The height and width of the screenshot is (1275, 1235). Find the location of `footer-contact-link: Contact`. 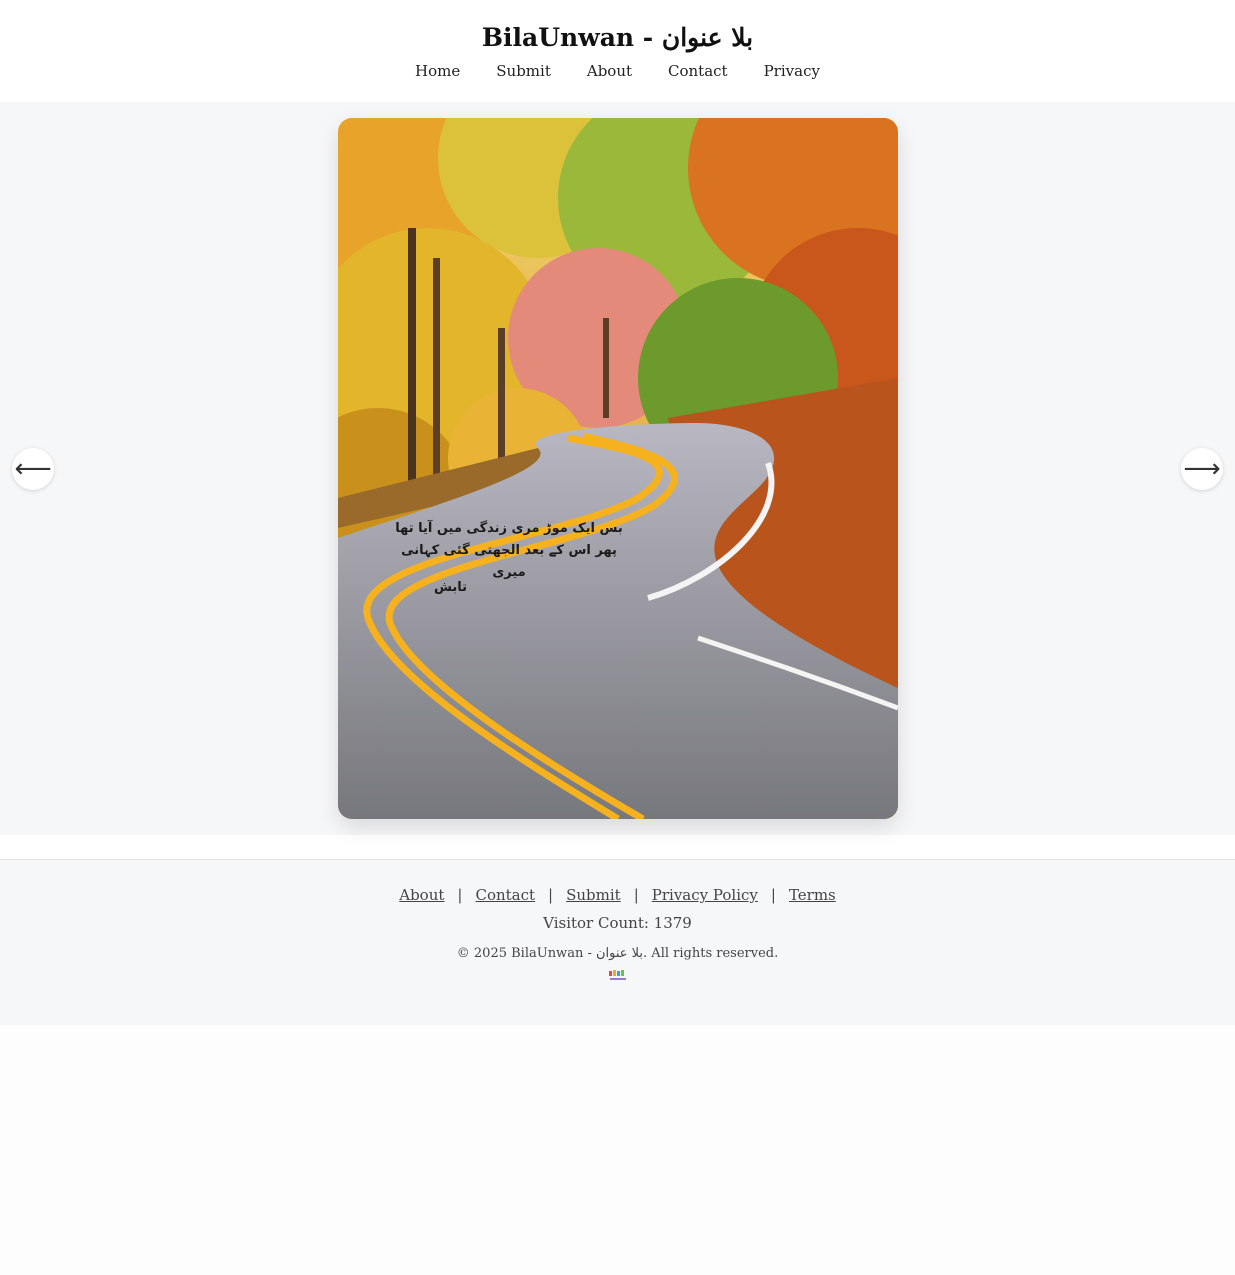

footer-contact-link: Contact is located at coordinates (505, 895).